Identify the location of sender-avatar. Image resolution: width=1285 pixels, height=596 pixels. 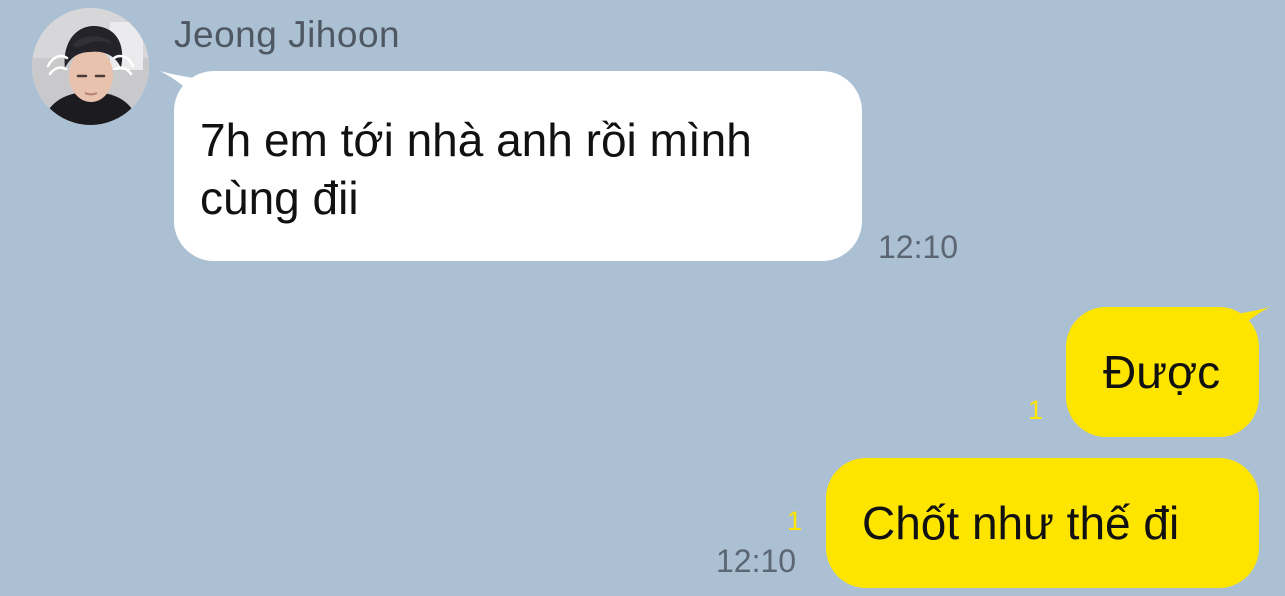
(90, 66).